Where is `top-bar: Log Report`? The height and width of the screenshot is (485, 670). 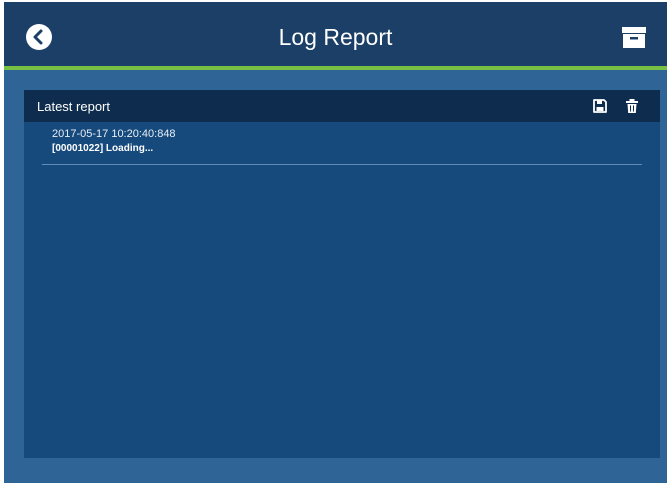
top-bar: Log Report is located at coordinates (335, 34).